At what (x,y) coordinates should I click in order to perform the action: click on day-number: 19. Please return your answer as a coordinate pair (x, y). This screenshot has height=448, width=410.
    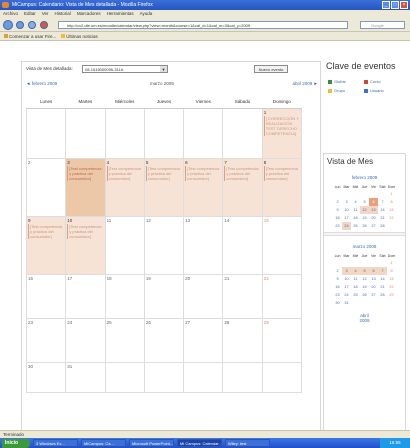
    Looking at the image, I should click on (164, 278).